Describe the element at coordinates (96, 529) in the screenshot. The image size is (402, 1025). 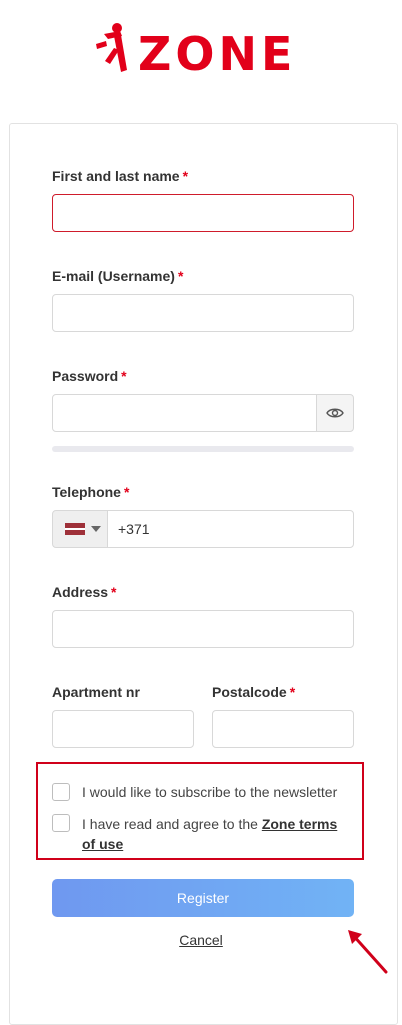
I see `caret-down-icon` at that location.